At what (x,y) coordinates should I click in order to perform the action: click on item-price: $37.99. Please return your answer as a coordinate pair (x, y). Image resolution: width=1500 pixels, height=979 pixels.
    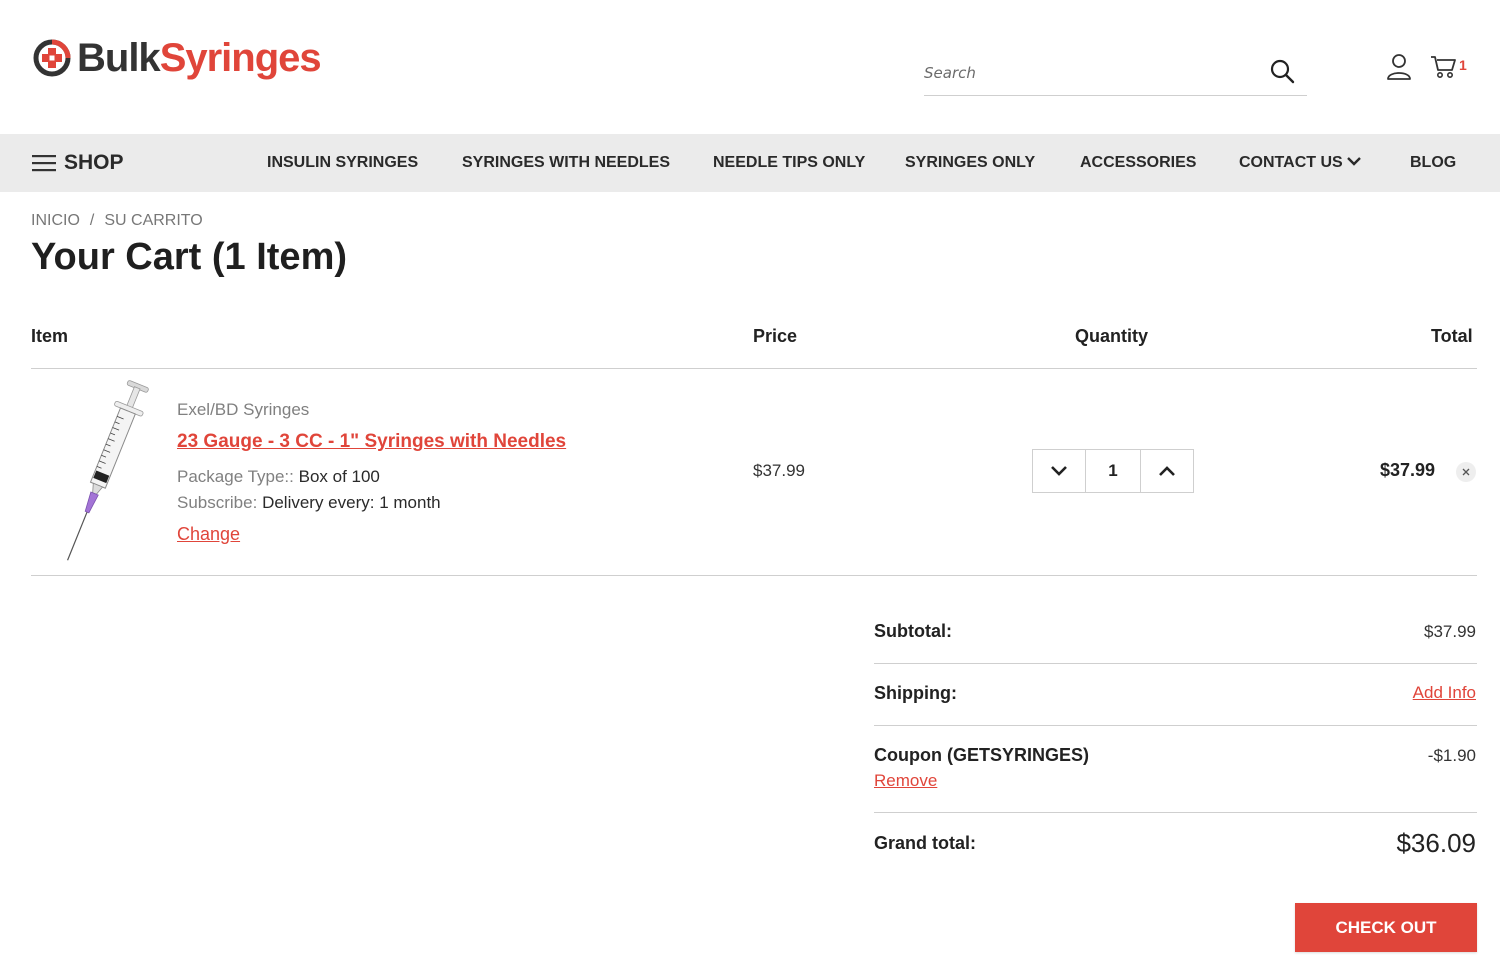
    Looking at the image, I should click on (779, 470).